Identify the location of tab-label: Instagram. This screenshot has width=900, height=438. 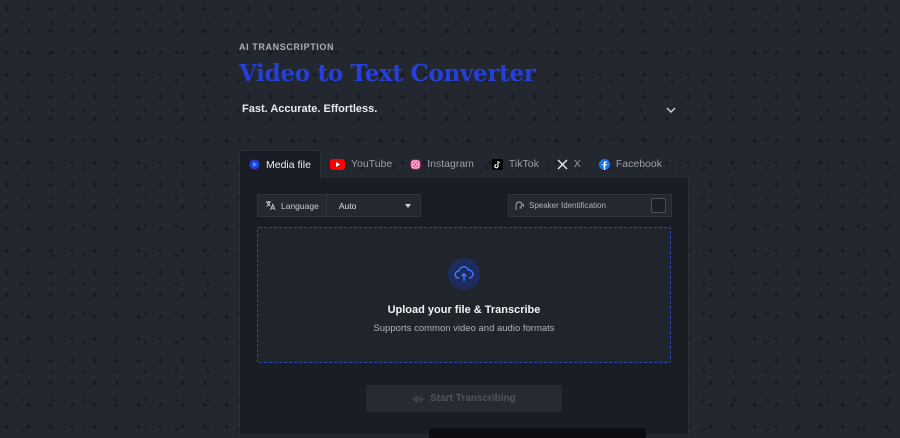
(450, 164).